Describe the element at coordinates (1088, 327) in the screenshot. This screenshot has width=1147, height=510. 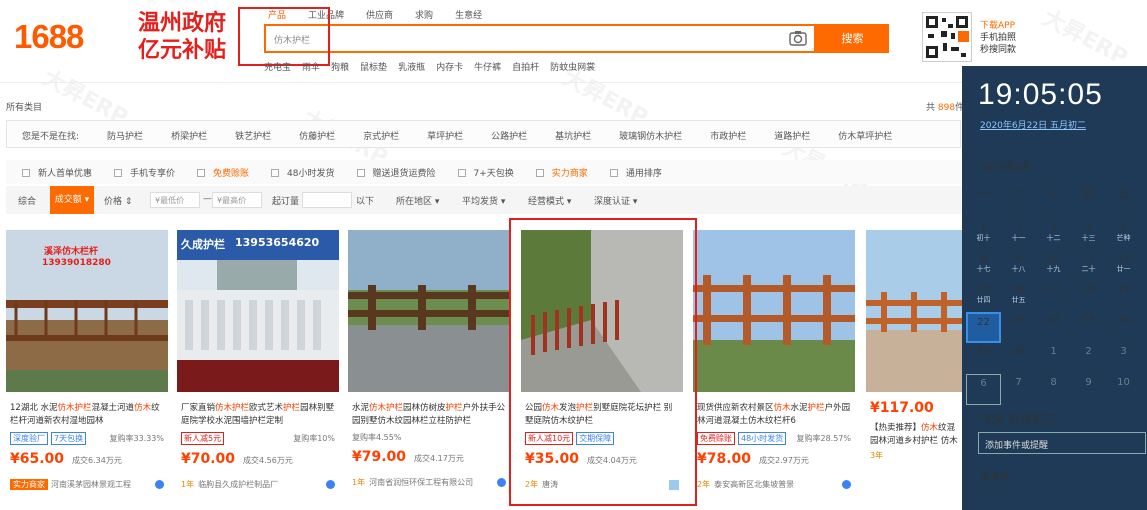
I see `calendar-day: 25` at that location.